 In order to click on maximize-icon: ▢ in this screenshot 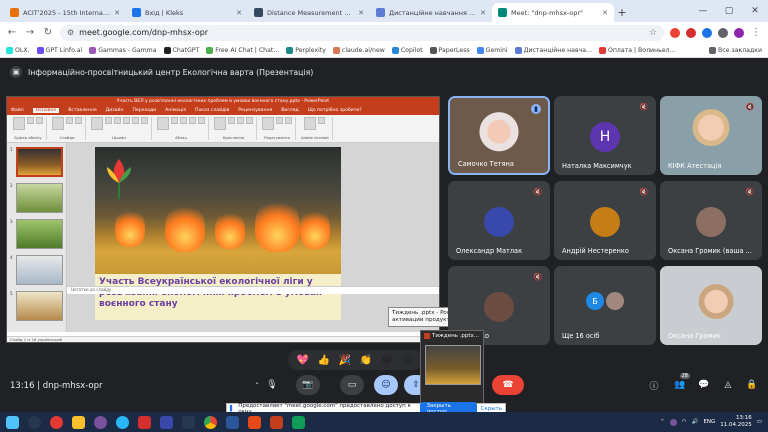, I will do `click(729, 11)`.